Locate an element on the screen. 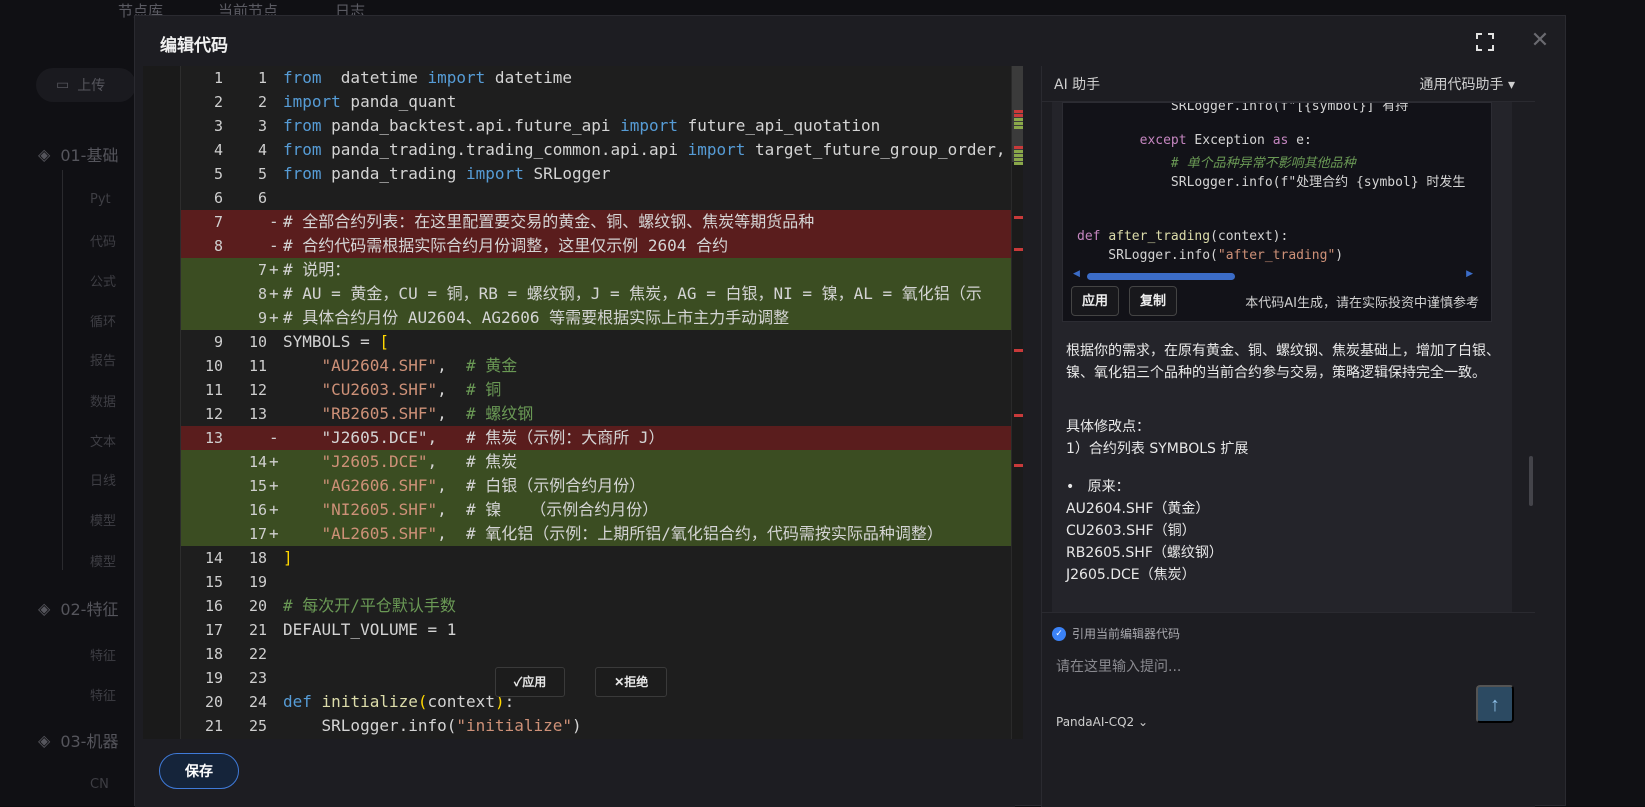 This screenshot has width=1645, height=807. ai-original-item: J2605.DCE（焦炭） is located at coordinates (1131, 575).